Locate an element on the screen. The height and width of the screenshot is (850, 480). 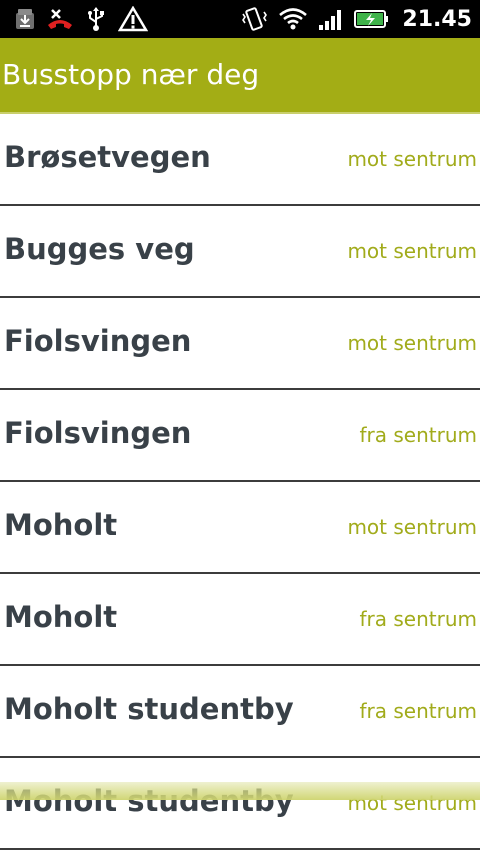
system-icons: 21.45 is located at coordinates (356, 19).